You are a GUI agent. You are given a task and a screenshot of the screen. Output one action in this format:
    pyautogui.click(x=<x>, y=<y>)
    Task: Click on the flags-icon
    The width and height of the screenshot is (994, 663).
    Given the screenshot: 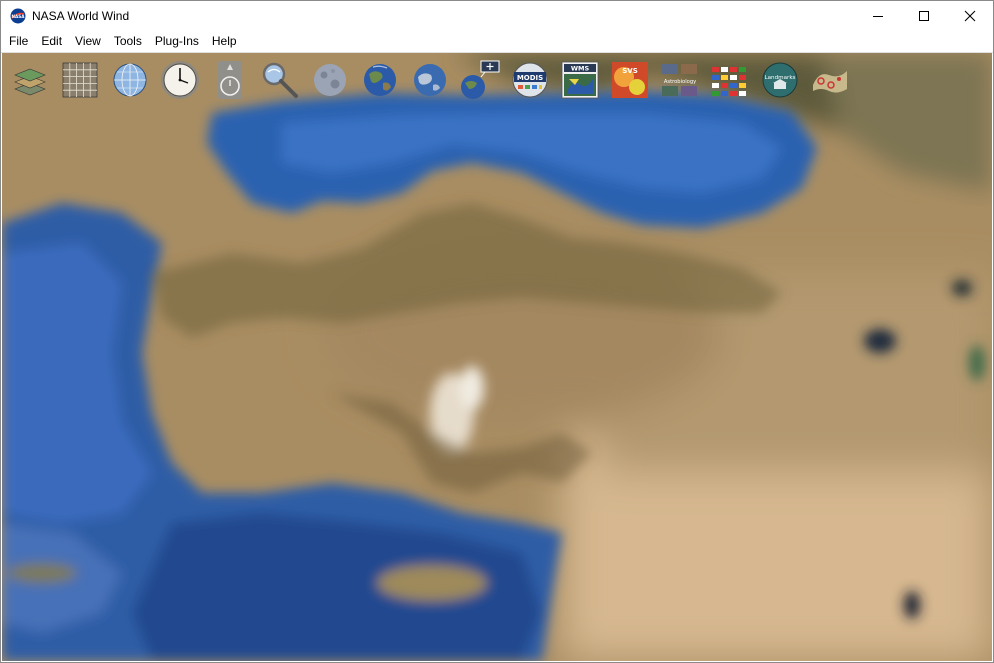 What is the action you would take?
    pyautogui.click(x=729, y=81)
    